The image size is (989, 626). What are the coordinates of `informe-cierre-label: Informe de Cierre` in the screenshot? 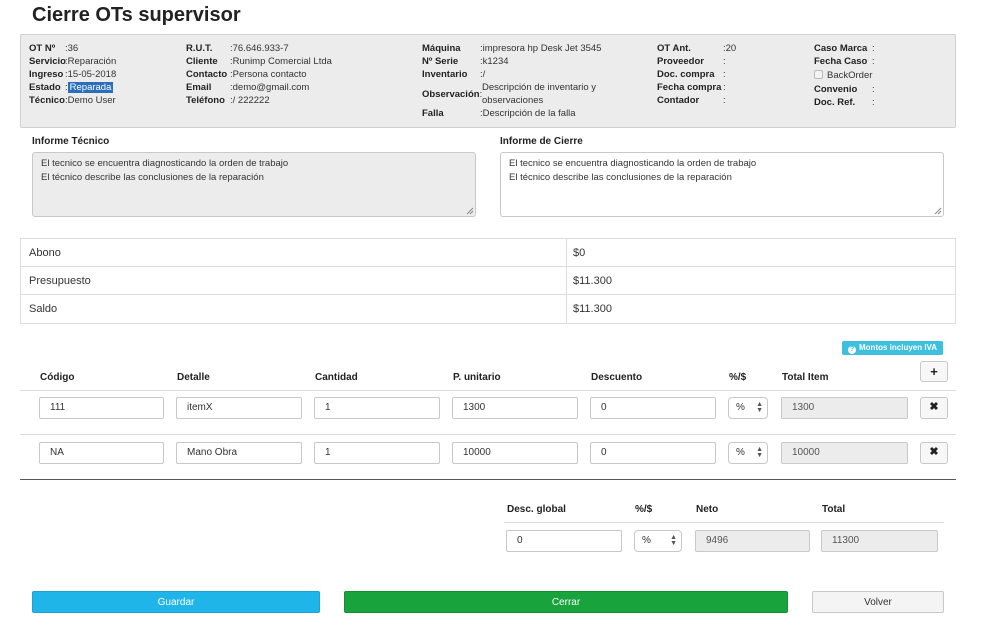 It's located at (541, 141).